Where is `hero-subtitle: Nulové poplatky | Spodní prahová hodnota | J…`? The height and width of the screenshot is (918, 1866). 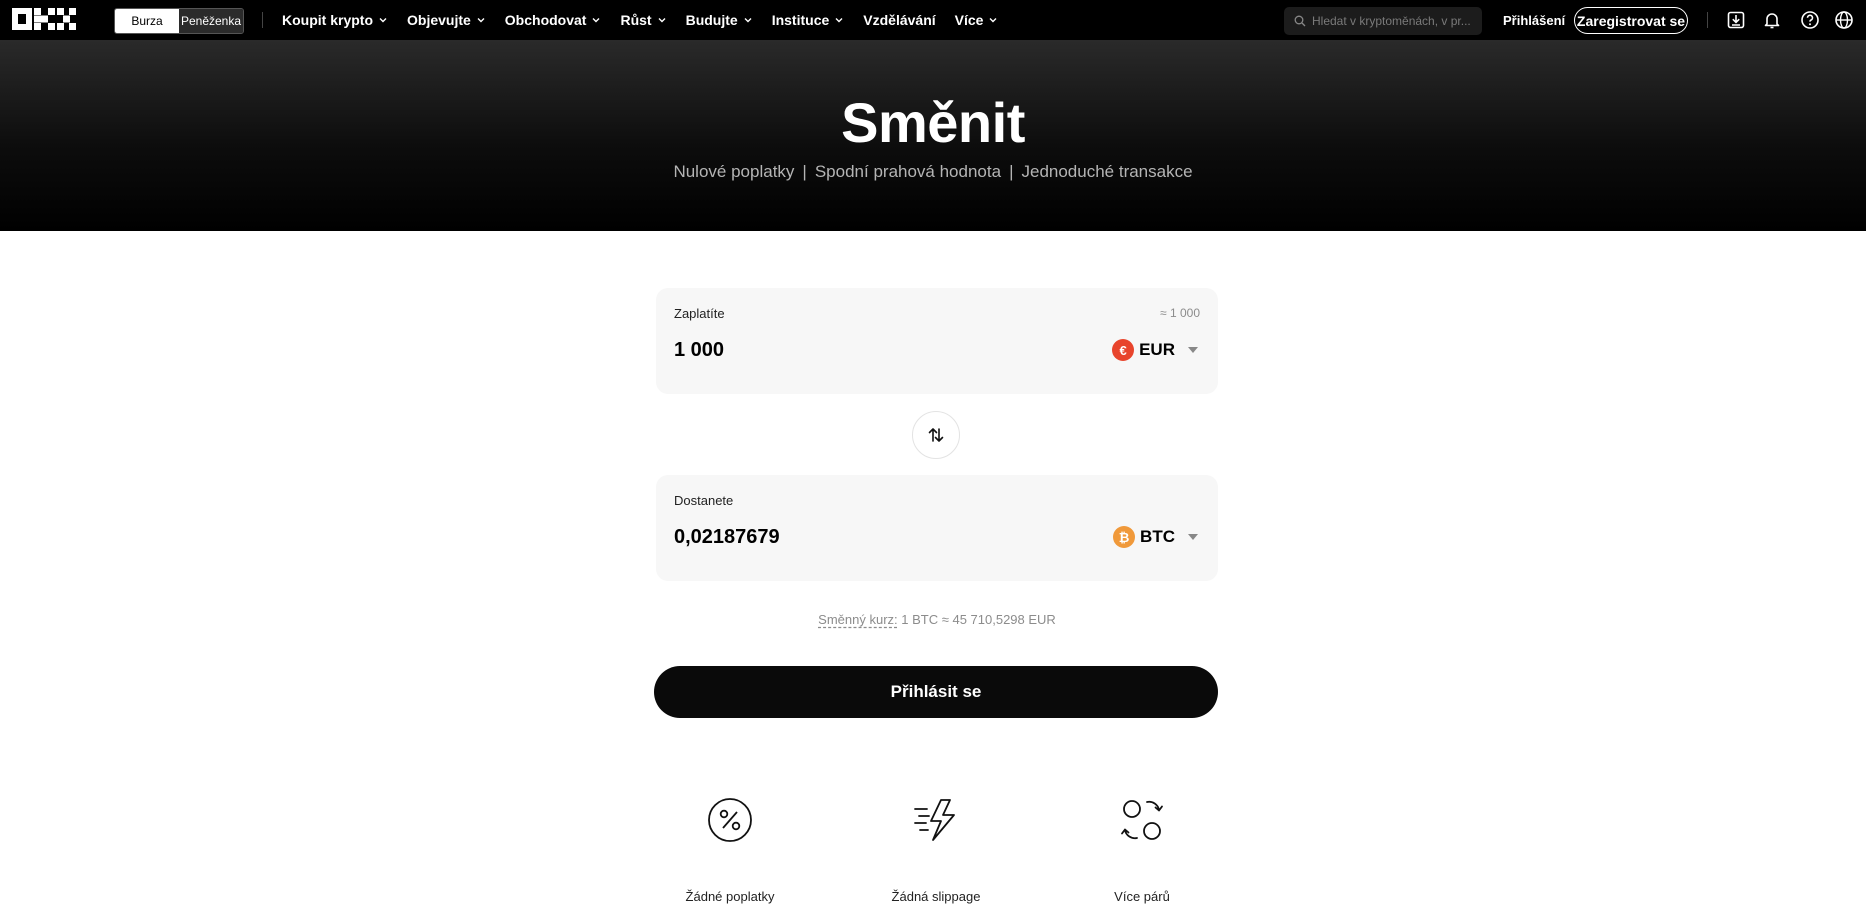
hero-subtitle: Nulové poplatky | Spodní prahová hodnota | J… is located at coordinates (933, 172).